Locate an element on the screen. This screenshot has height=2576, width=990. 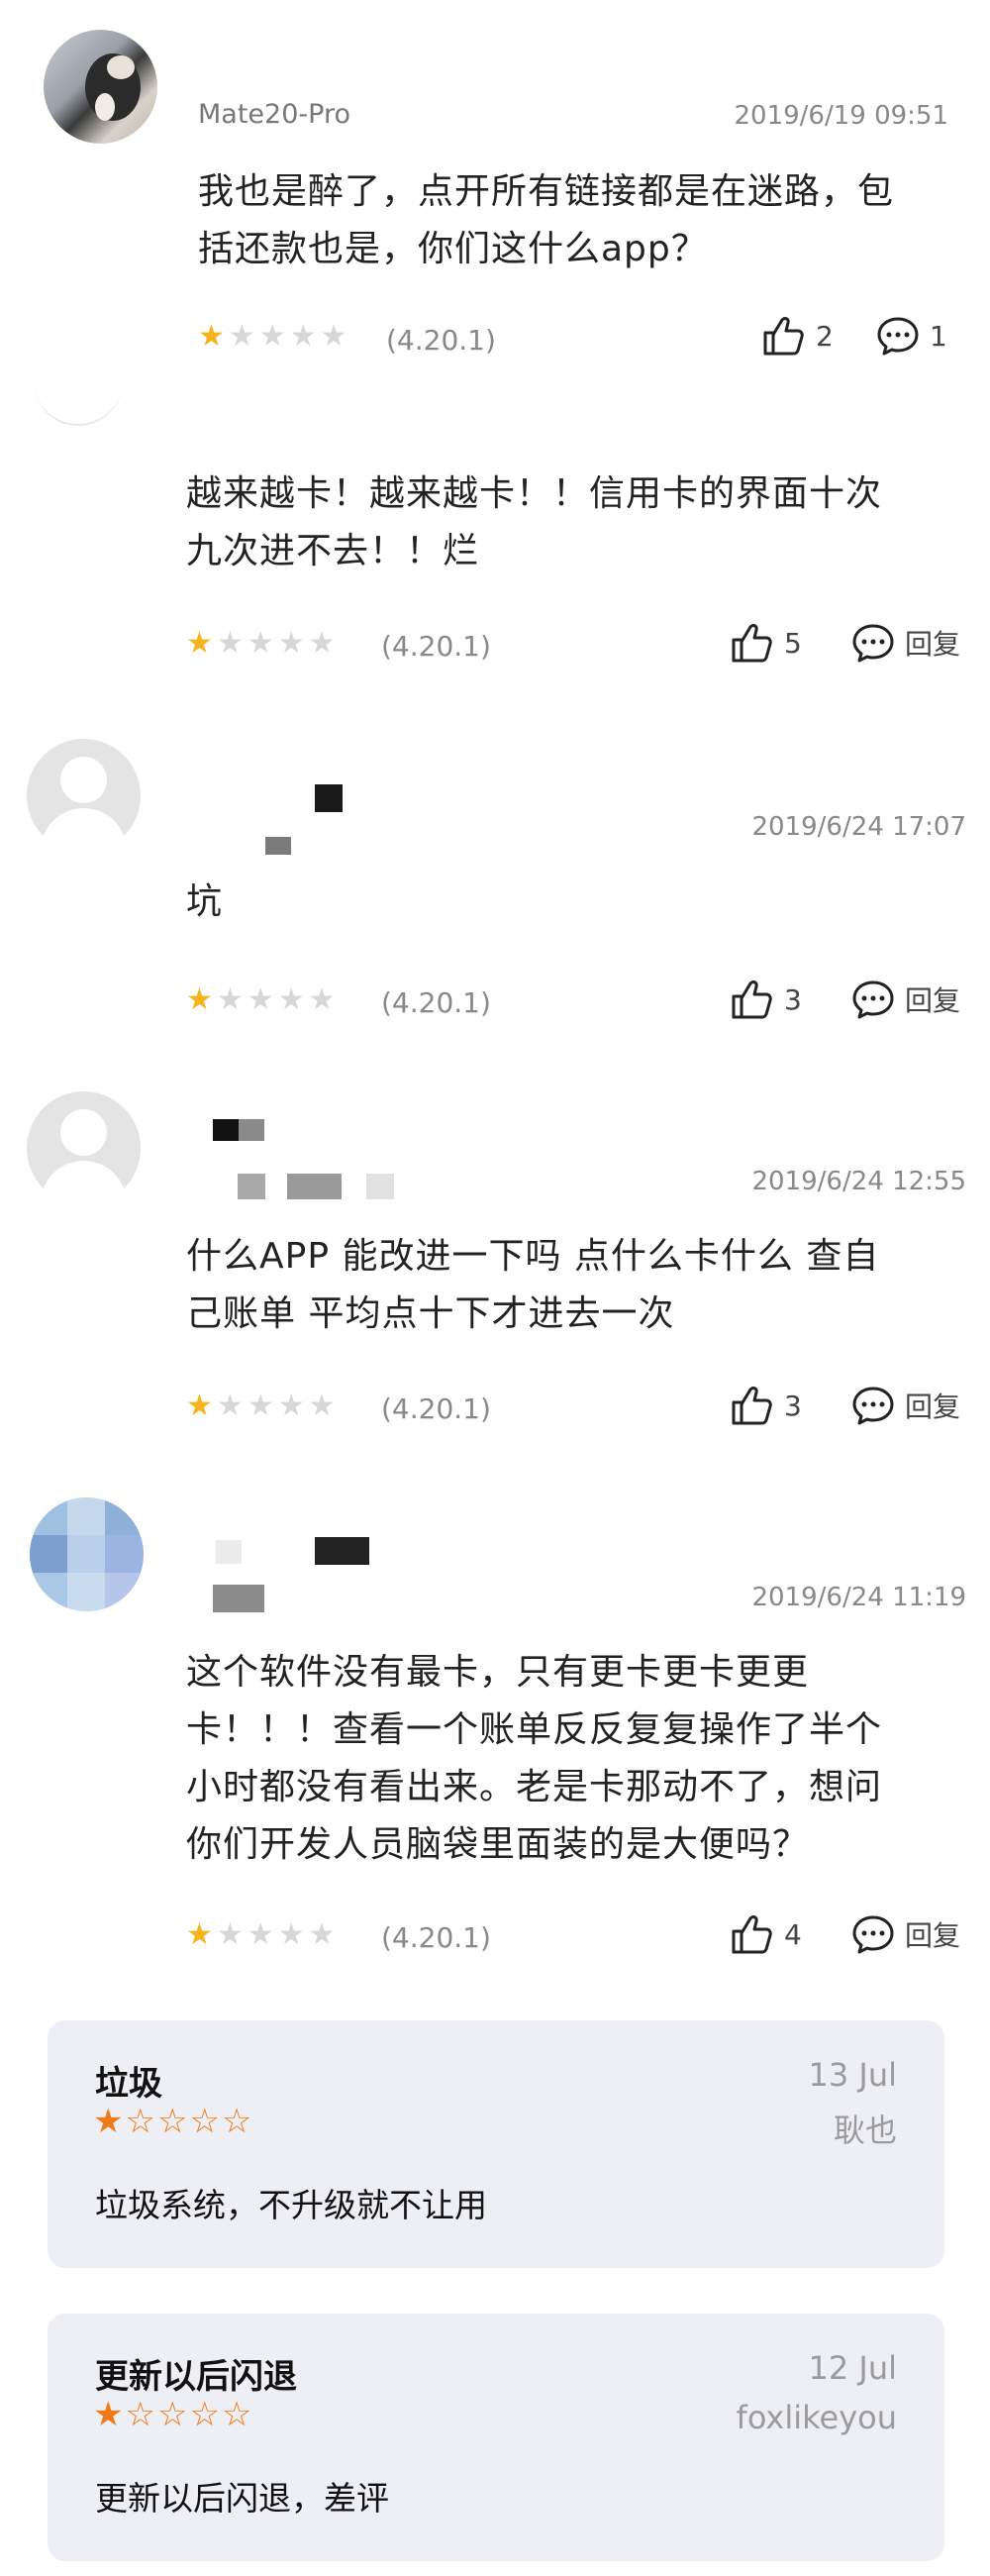
username: Mate20-Pro is located at coordinates (274, 114).